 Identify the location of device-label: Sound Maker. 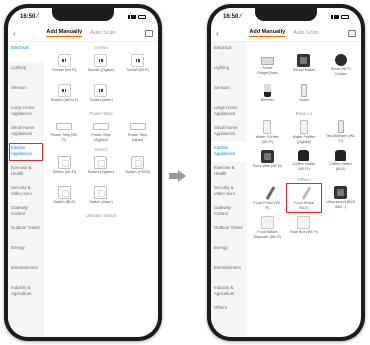
(304, 70).